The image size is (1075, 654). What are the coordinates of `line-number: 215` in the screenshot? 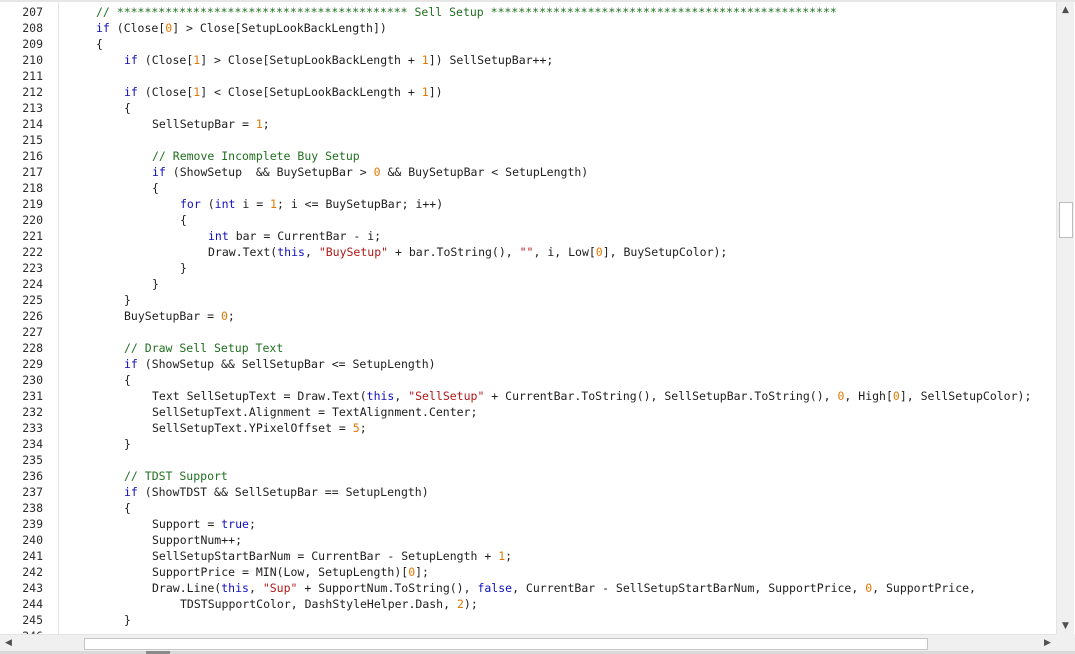 It's located at (32, 140).